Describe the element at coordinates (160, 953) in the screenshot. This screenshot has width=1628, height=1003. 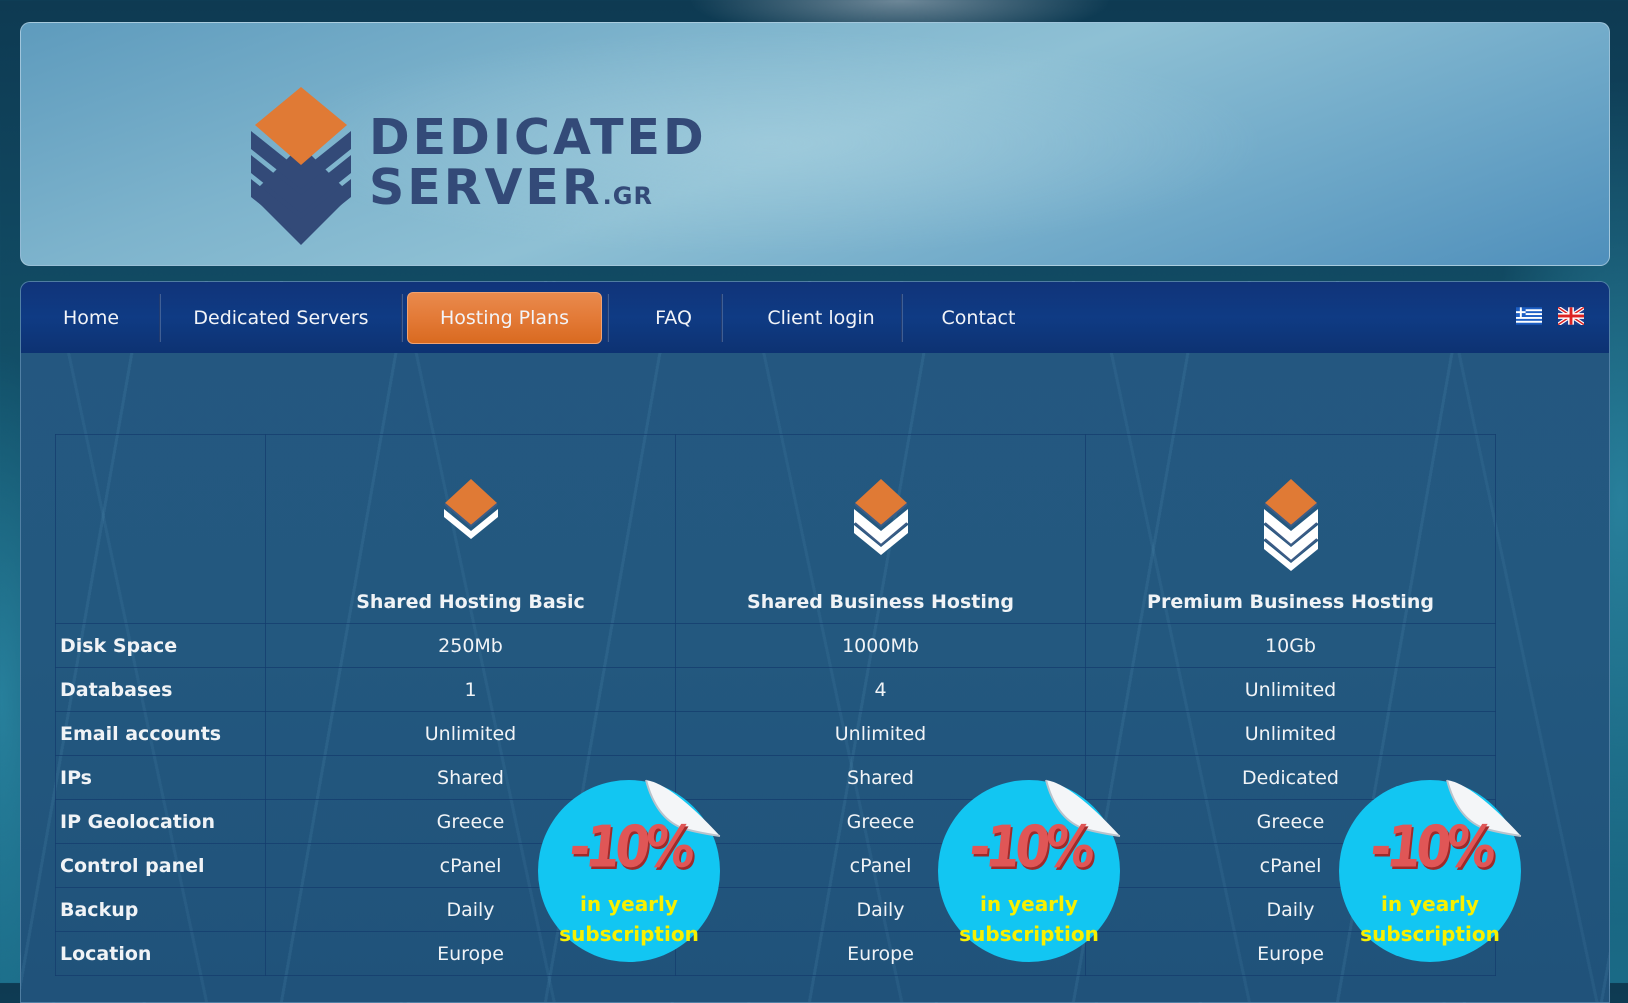
I see `row-label: Location` at that location.